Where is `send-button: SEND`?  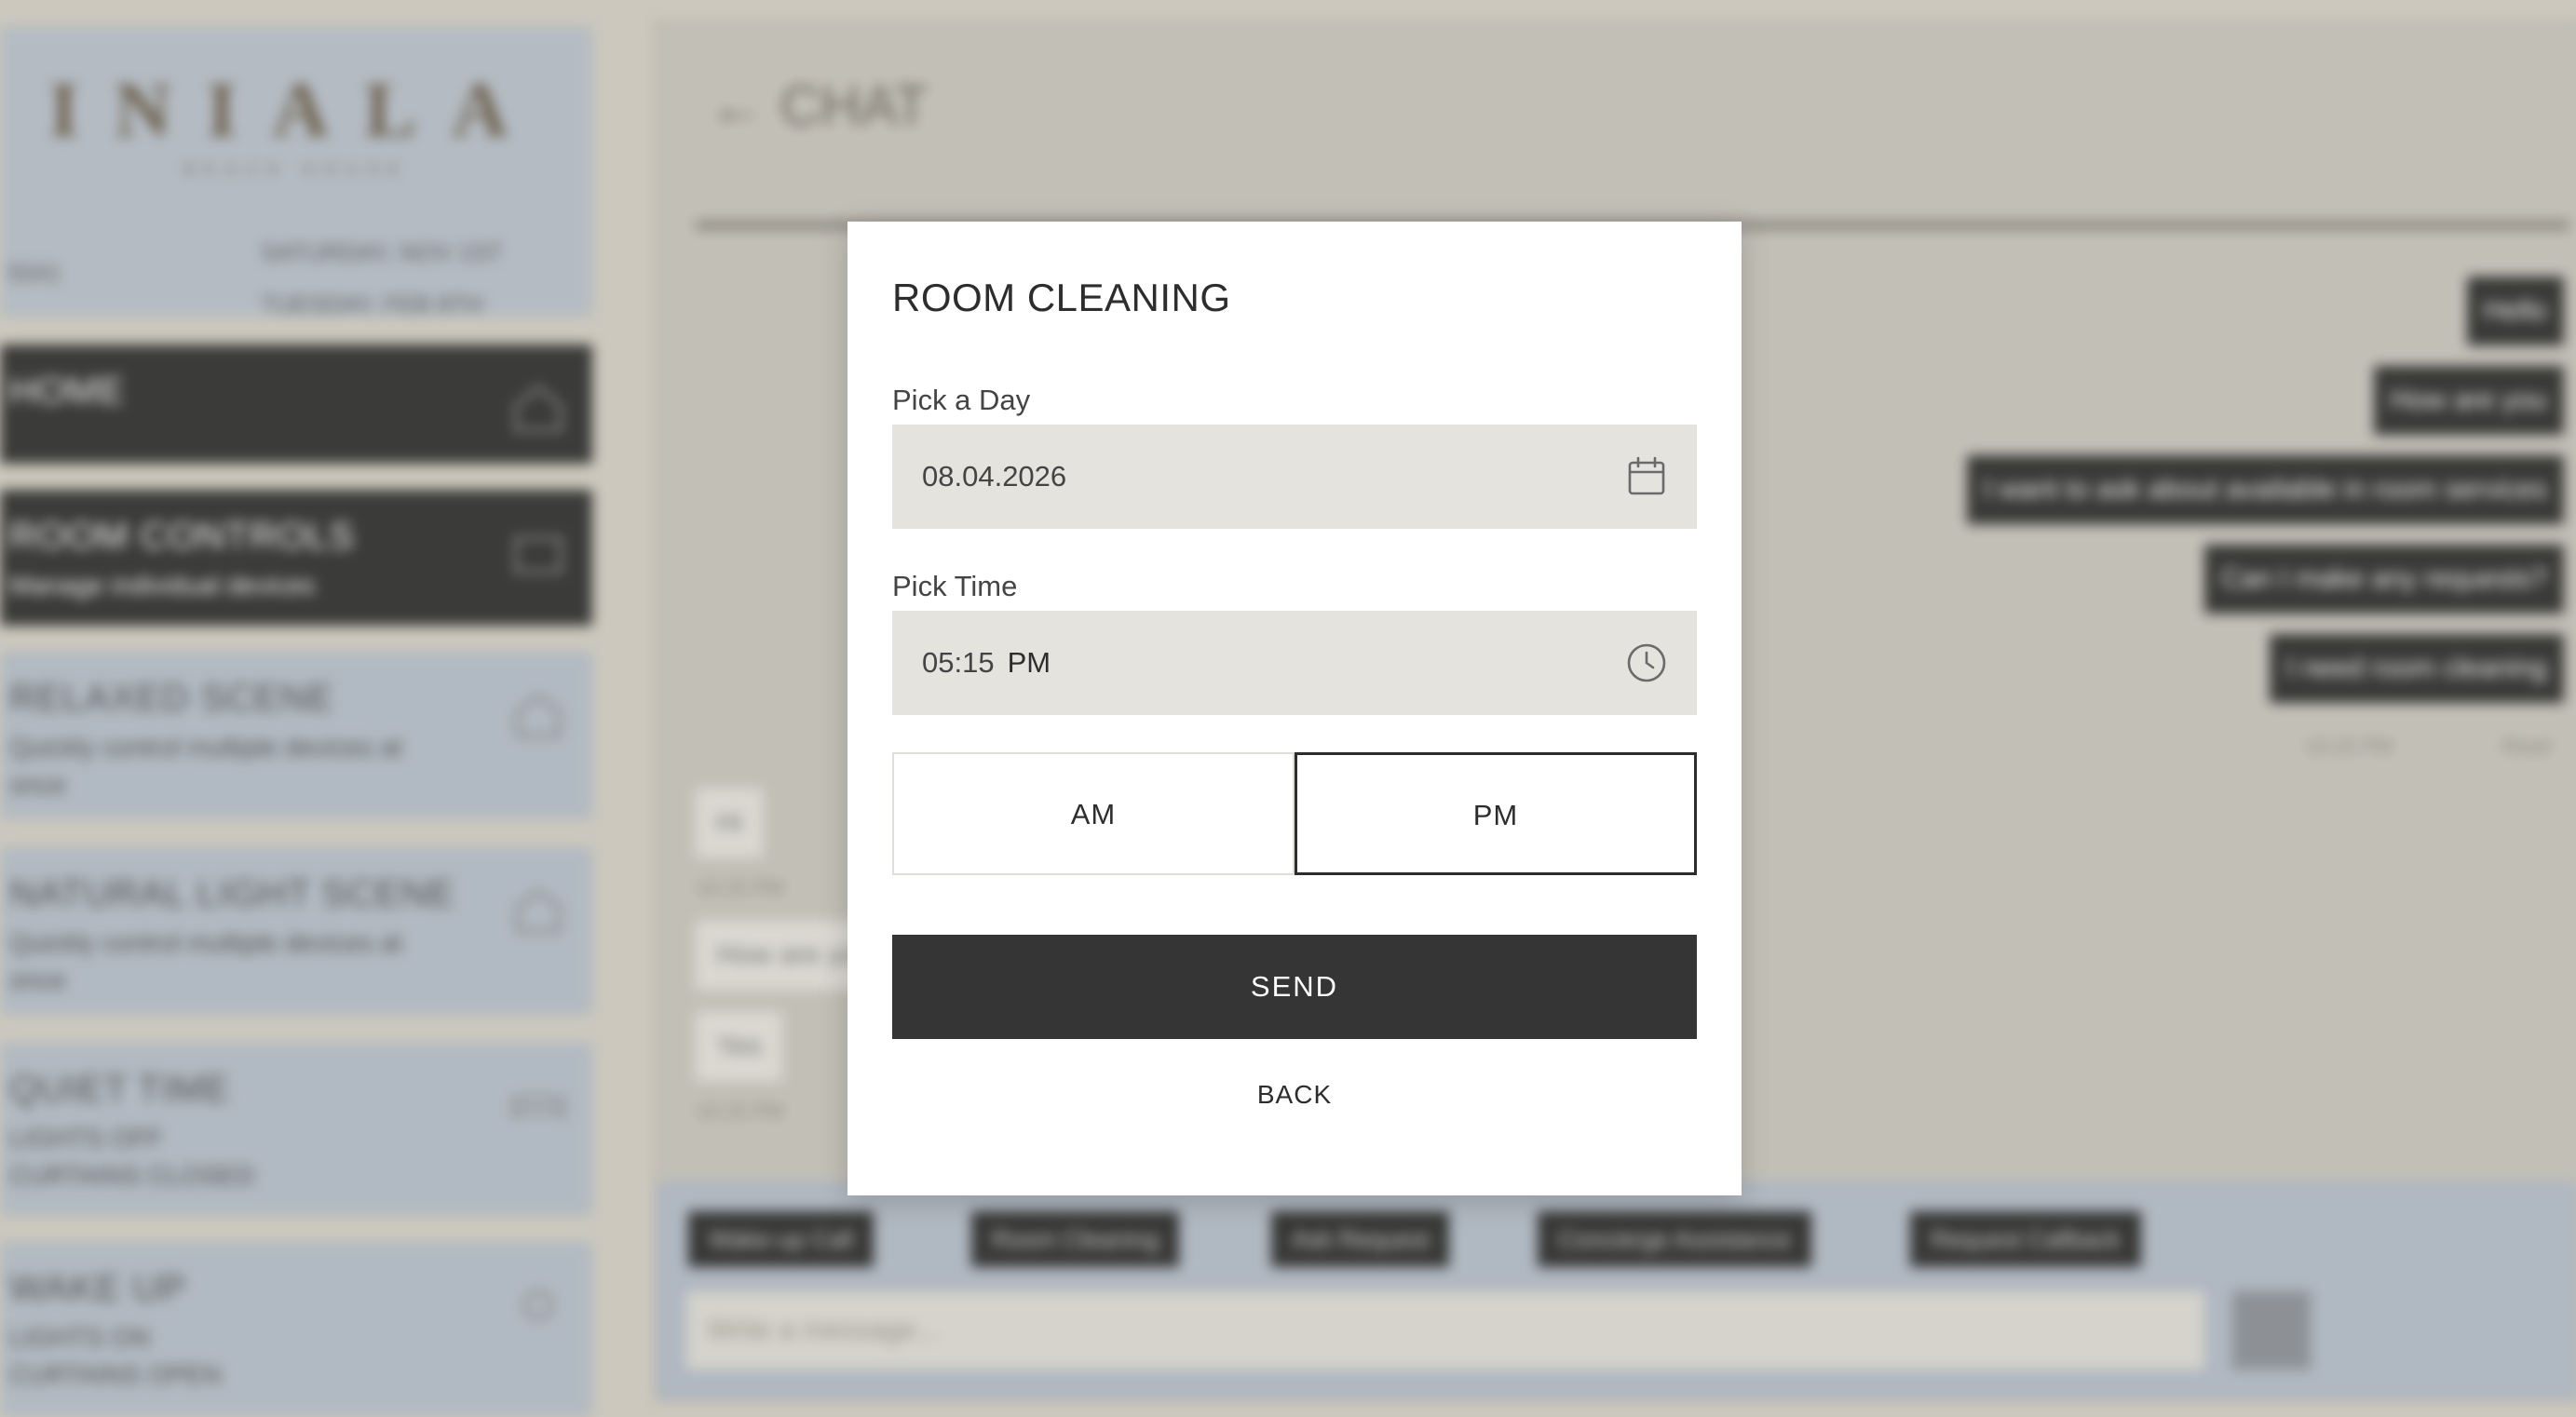
send-button: SEND is located at coordinates (1294, 987).